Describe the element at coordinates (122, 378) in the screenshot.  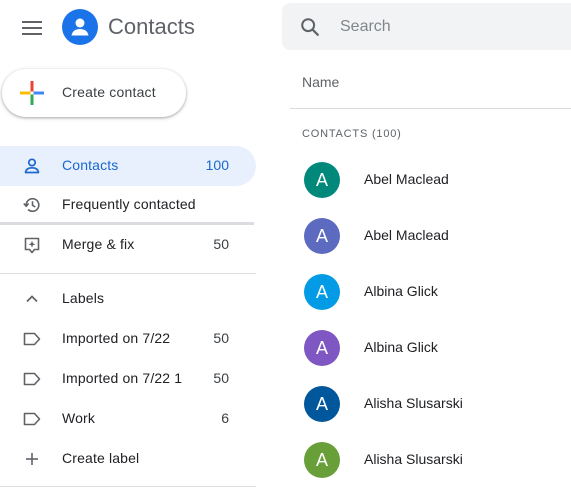
I see `sidebar-item-label: Imported on 7/22 1` at that location.